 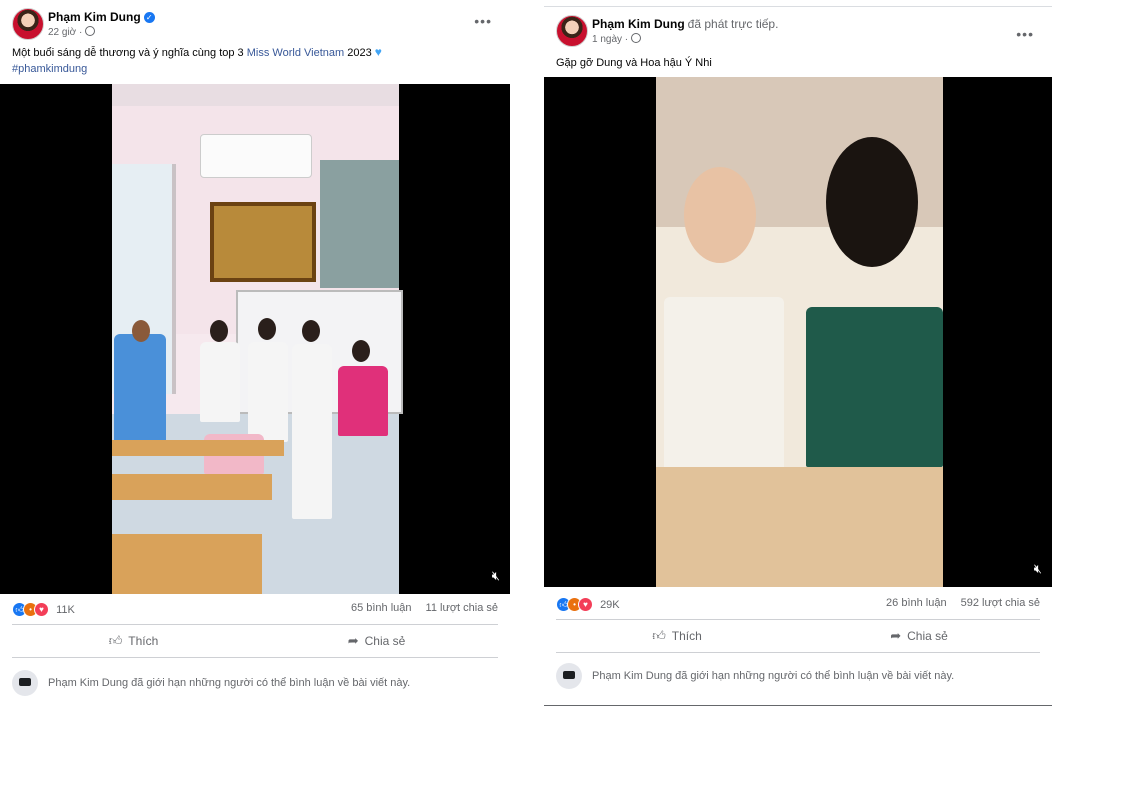 What do you see at coordinates (916, 603) in the screenshot?
I see `comment-count: 26 bình luận` at bounding box center [916, 603].